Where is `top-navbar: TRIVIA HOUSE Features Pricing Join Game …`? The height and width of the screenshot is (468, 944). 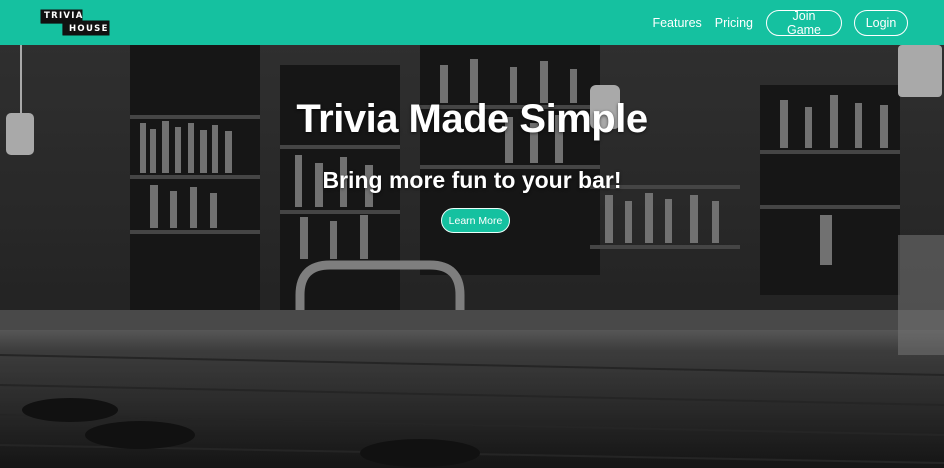
top-navbar: TRIVIA HOUSE Features Pricing Join Game … is located at coordinates (472, 22).